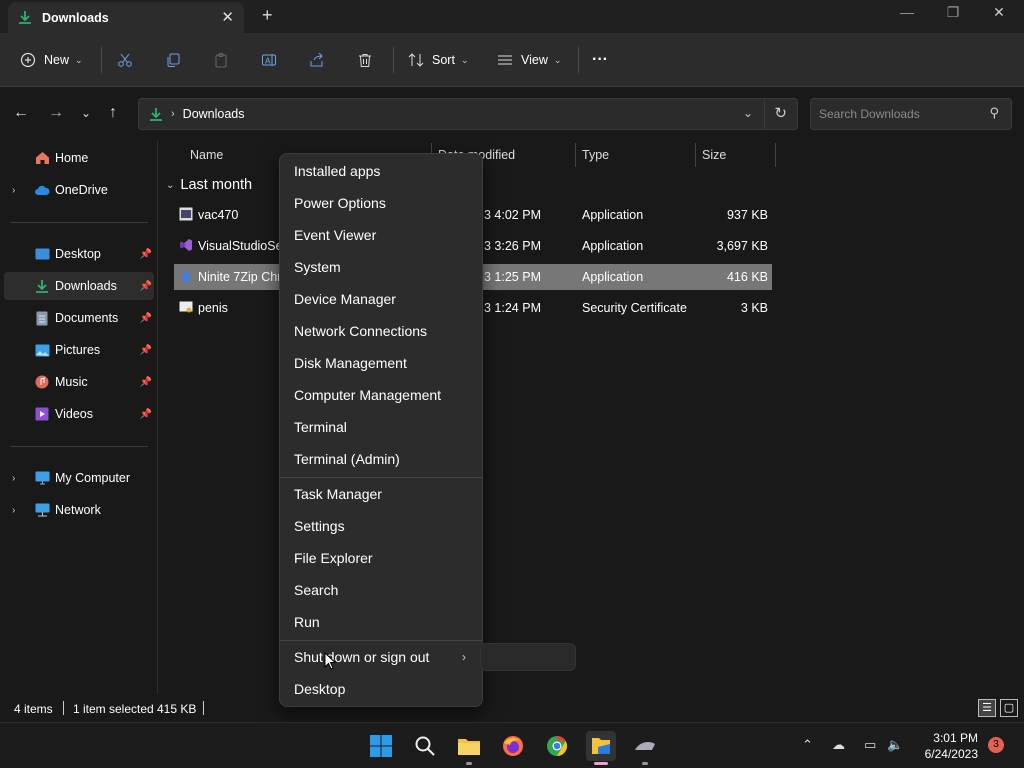 The image size is (1024, 768). What do you see at coordinates (79, 190) in the screenshot?
I see `sidebar-item-onedrive: › OneDrive` at bounding box center [79, 190].